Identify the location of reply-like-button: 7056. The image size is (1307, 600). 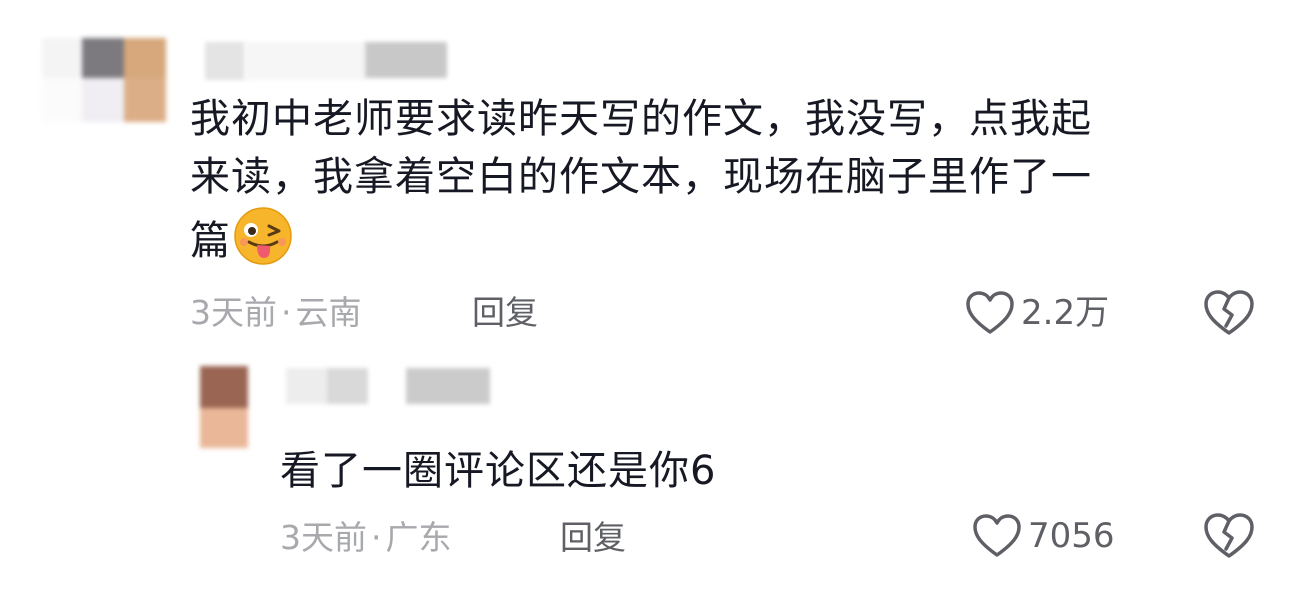
(1043, 536).